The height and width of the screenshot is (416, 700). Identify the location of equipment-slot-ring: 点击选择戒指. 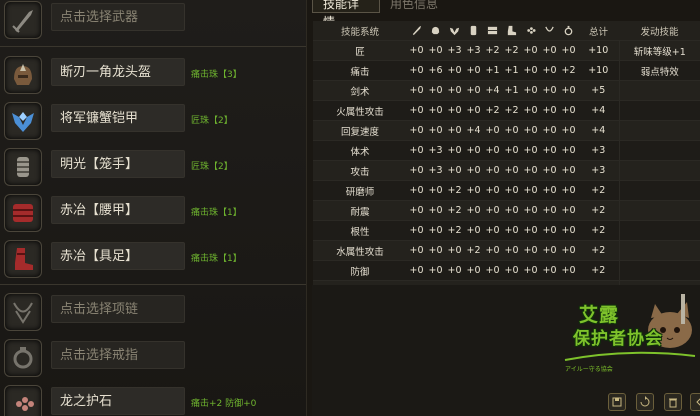
(153, 357).